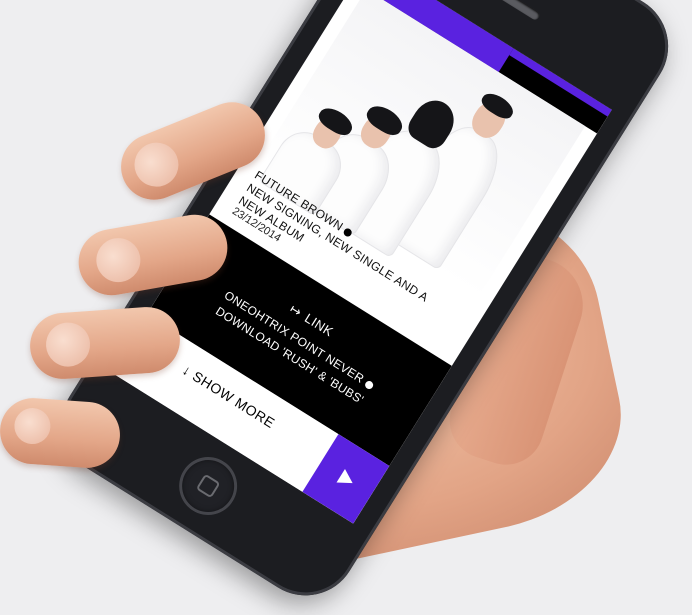 The image size is (692, 615). Describe the element at coordinates (61, 433) in the screenshot. I see `finger-little` at that location.